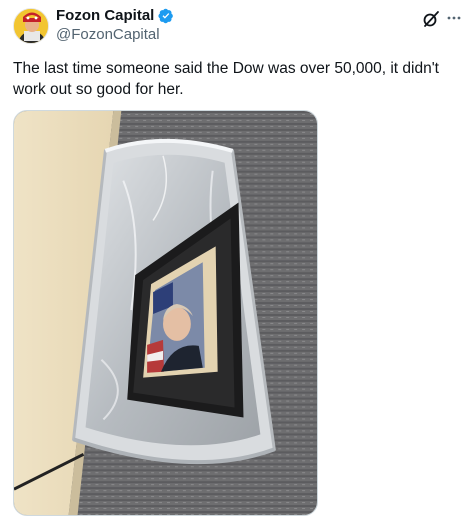 The image size is (467, 531). Describe the element at coordinates (115, 34) in the screenshot. I see `author-handle: @FozonCapital` at that location.